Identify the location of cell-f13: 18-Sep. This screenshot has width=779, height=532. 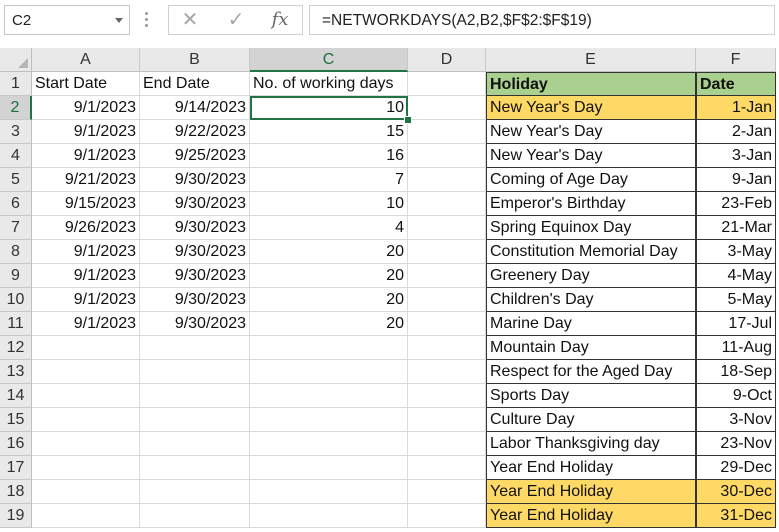
(736, 372).